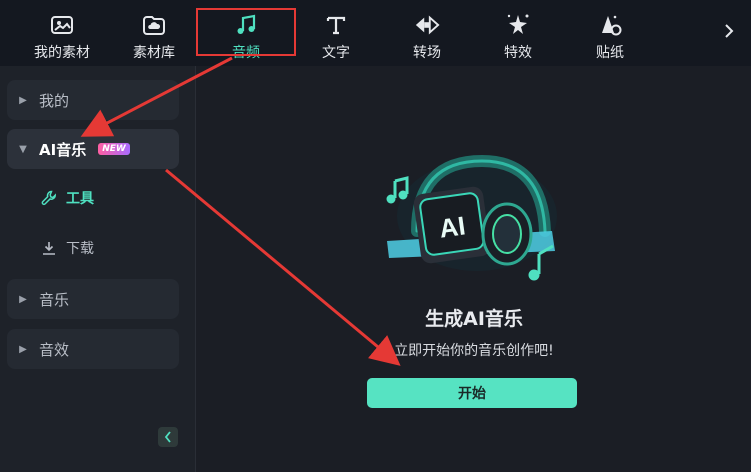  I want to click on new-badge: NEW, so click(114, 149).